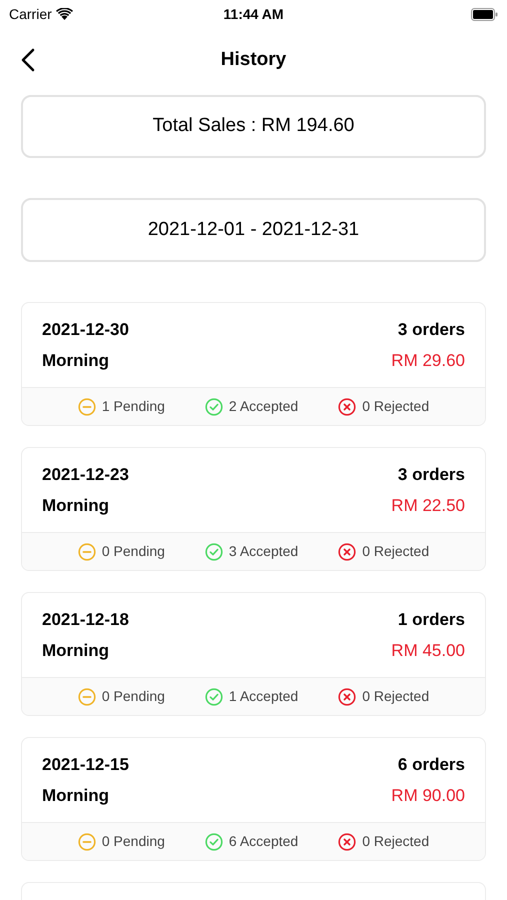  Describe the element at coordinates (428, 795) in the screenshot. I see `amount-label: RM 90.00` at that location.